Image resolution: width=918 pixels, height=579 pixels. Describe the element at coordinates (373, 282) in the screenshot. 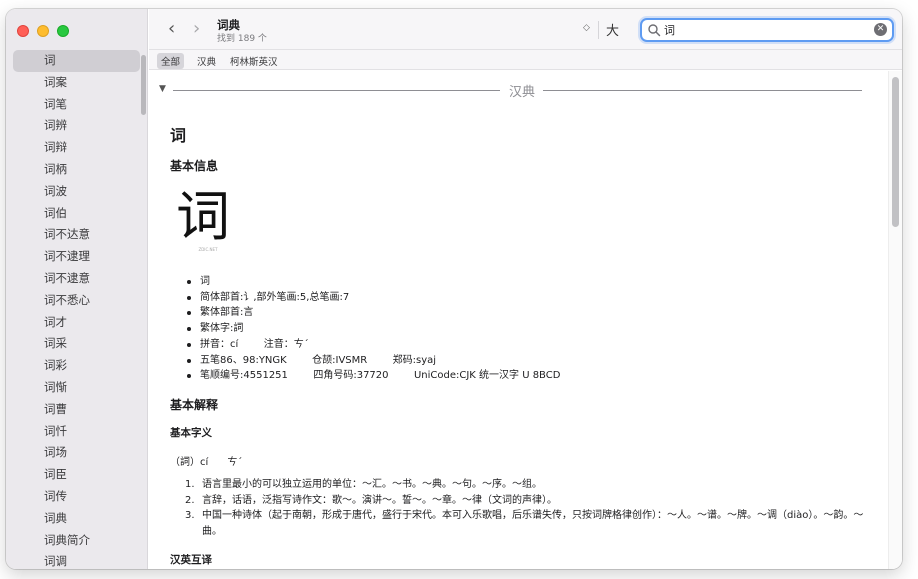

I see `info-item: 词` at that location.